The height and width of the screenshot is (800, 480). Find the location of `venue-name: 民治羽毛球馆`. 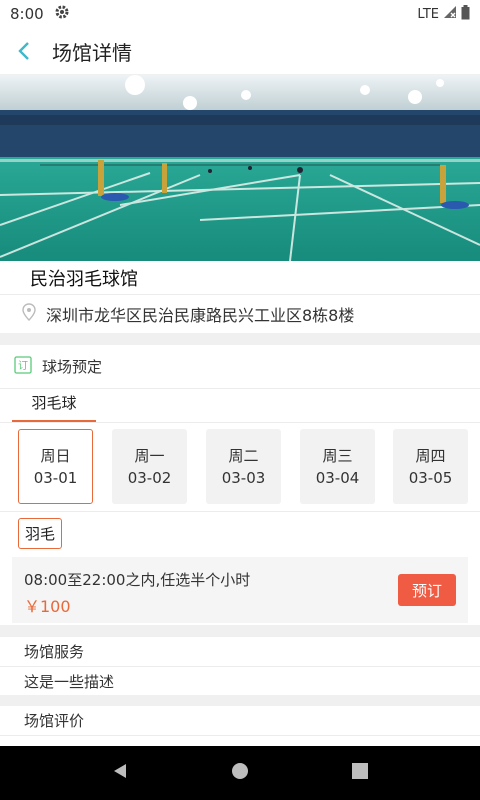

venue-name: 民治羽毛球馆 is located at coordinates (240, 278).